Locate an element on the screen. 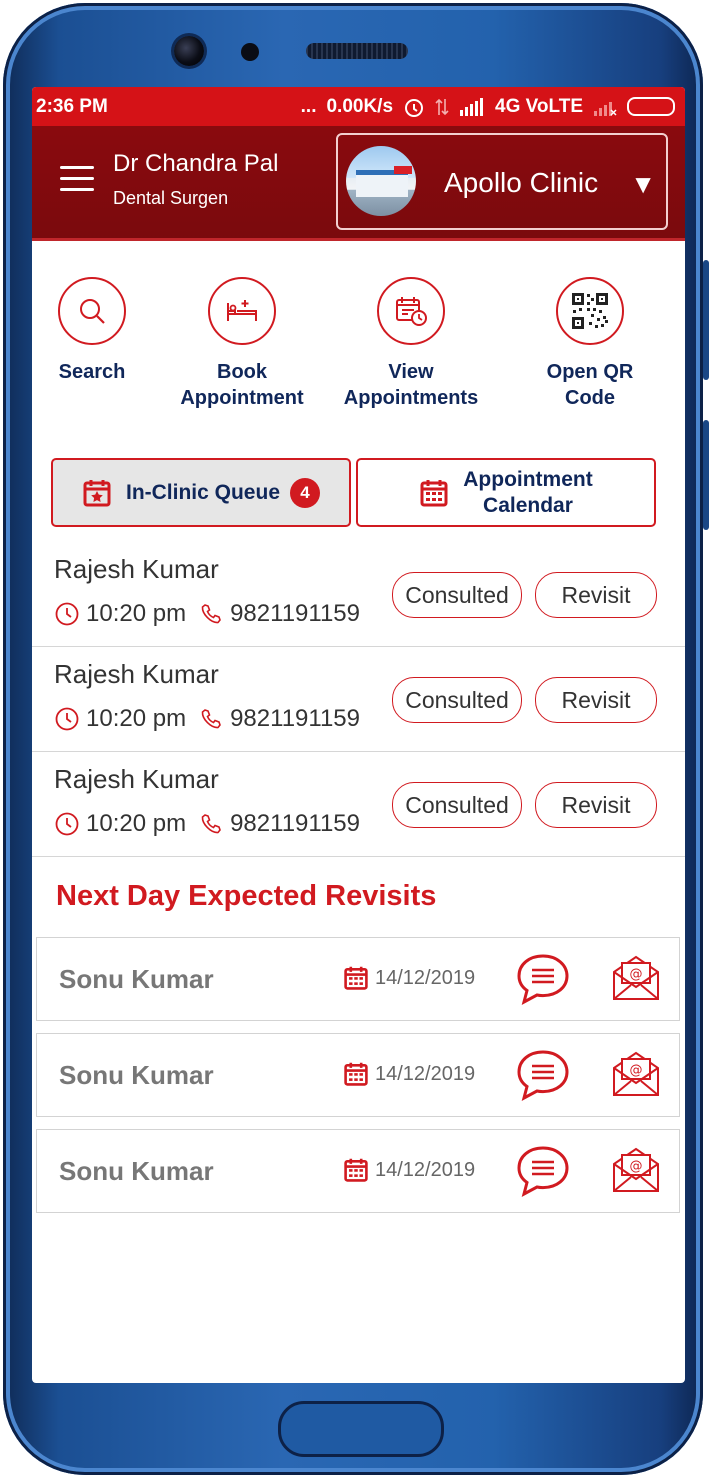  front-camera is located at coordinates (189, 51).